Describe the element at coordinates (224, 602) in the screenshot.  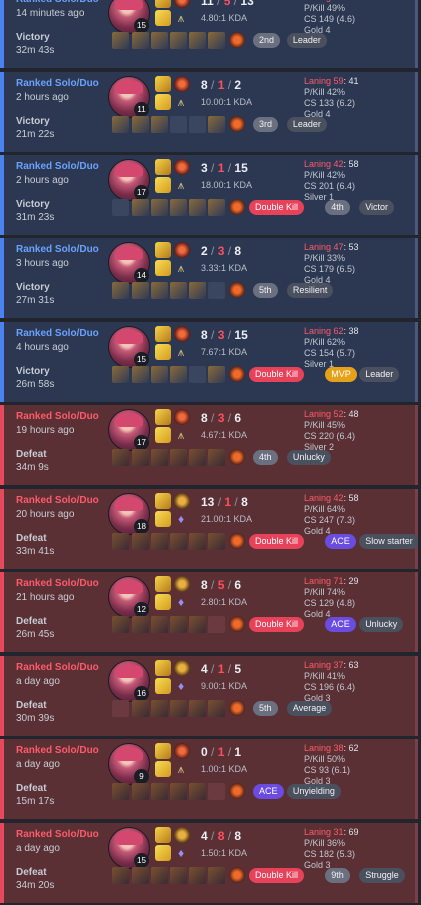
I see `kda-ratio: 2.80:1 KDA` at that location.